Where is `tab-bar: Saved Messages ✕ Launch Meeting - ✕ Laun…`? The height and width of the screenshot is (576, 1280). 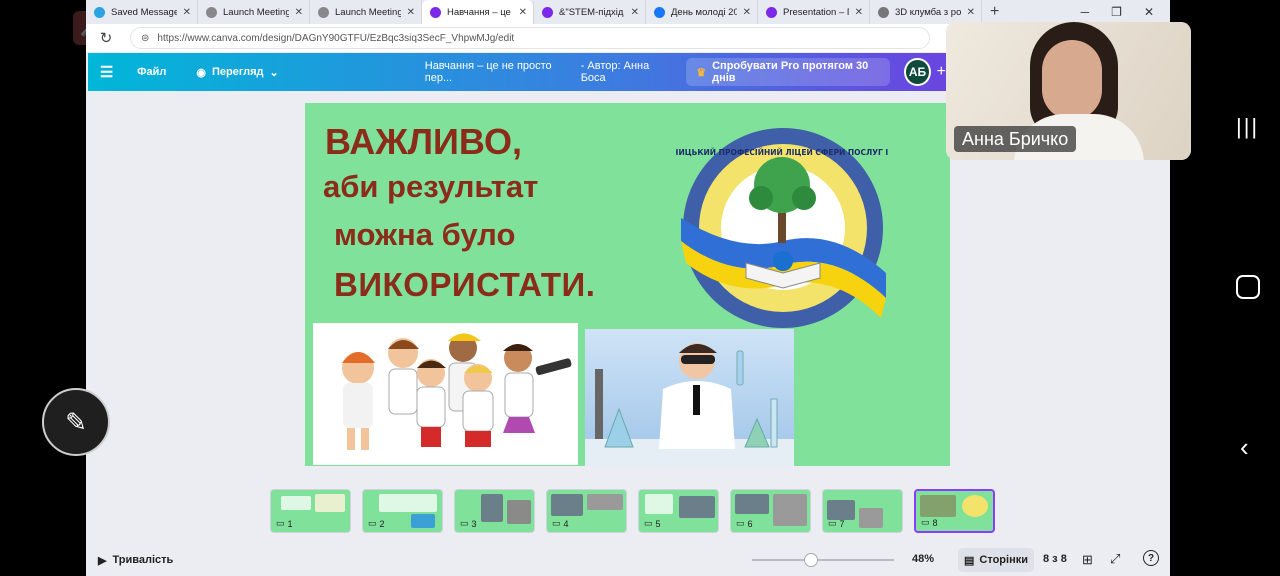
tab-bar: Saved Messages ✕ Launch Meeting - ✕ Laun… is located at coordinates (628, 12).